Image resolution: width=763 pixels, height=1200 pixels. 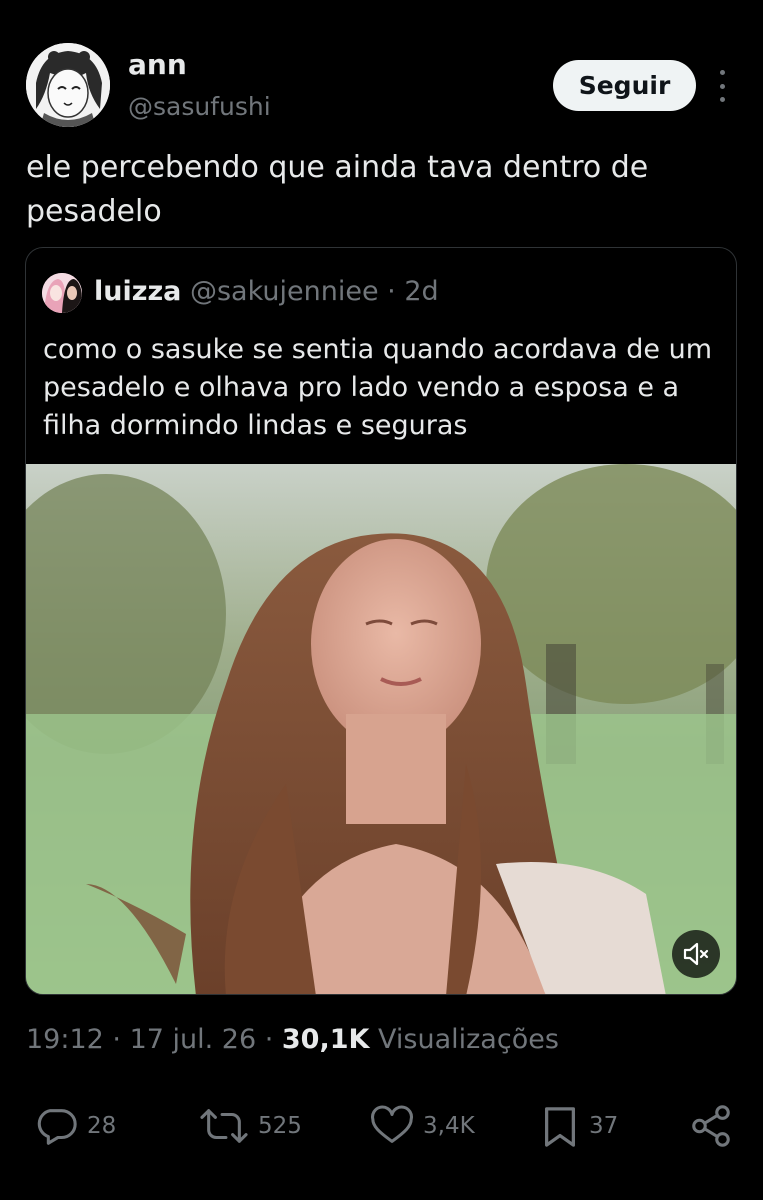 What do you see at coordinates (157, 64) in the screenshot?
I see `author-display-name: ann` at bounding box center [157, 64].